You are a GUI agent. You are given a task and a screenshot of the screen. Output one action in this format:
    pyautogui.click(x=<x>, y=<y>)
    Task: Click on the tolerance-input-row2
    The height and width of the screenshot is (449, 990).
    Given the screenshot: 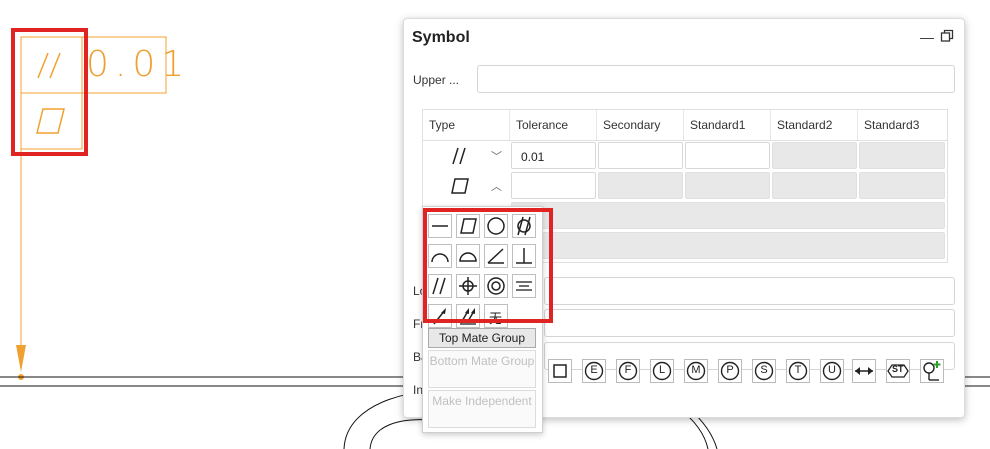 What is the action you would take?
    pyautogui.click(x=553, y=185)
    